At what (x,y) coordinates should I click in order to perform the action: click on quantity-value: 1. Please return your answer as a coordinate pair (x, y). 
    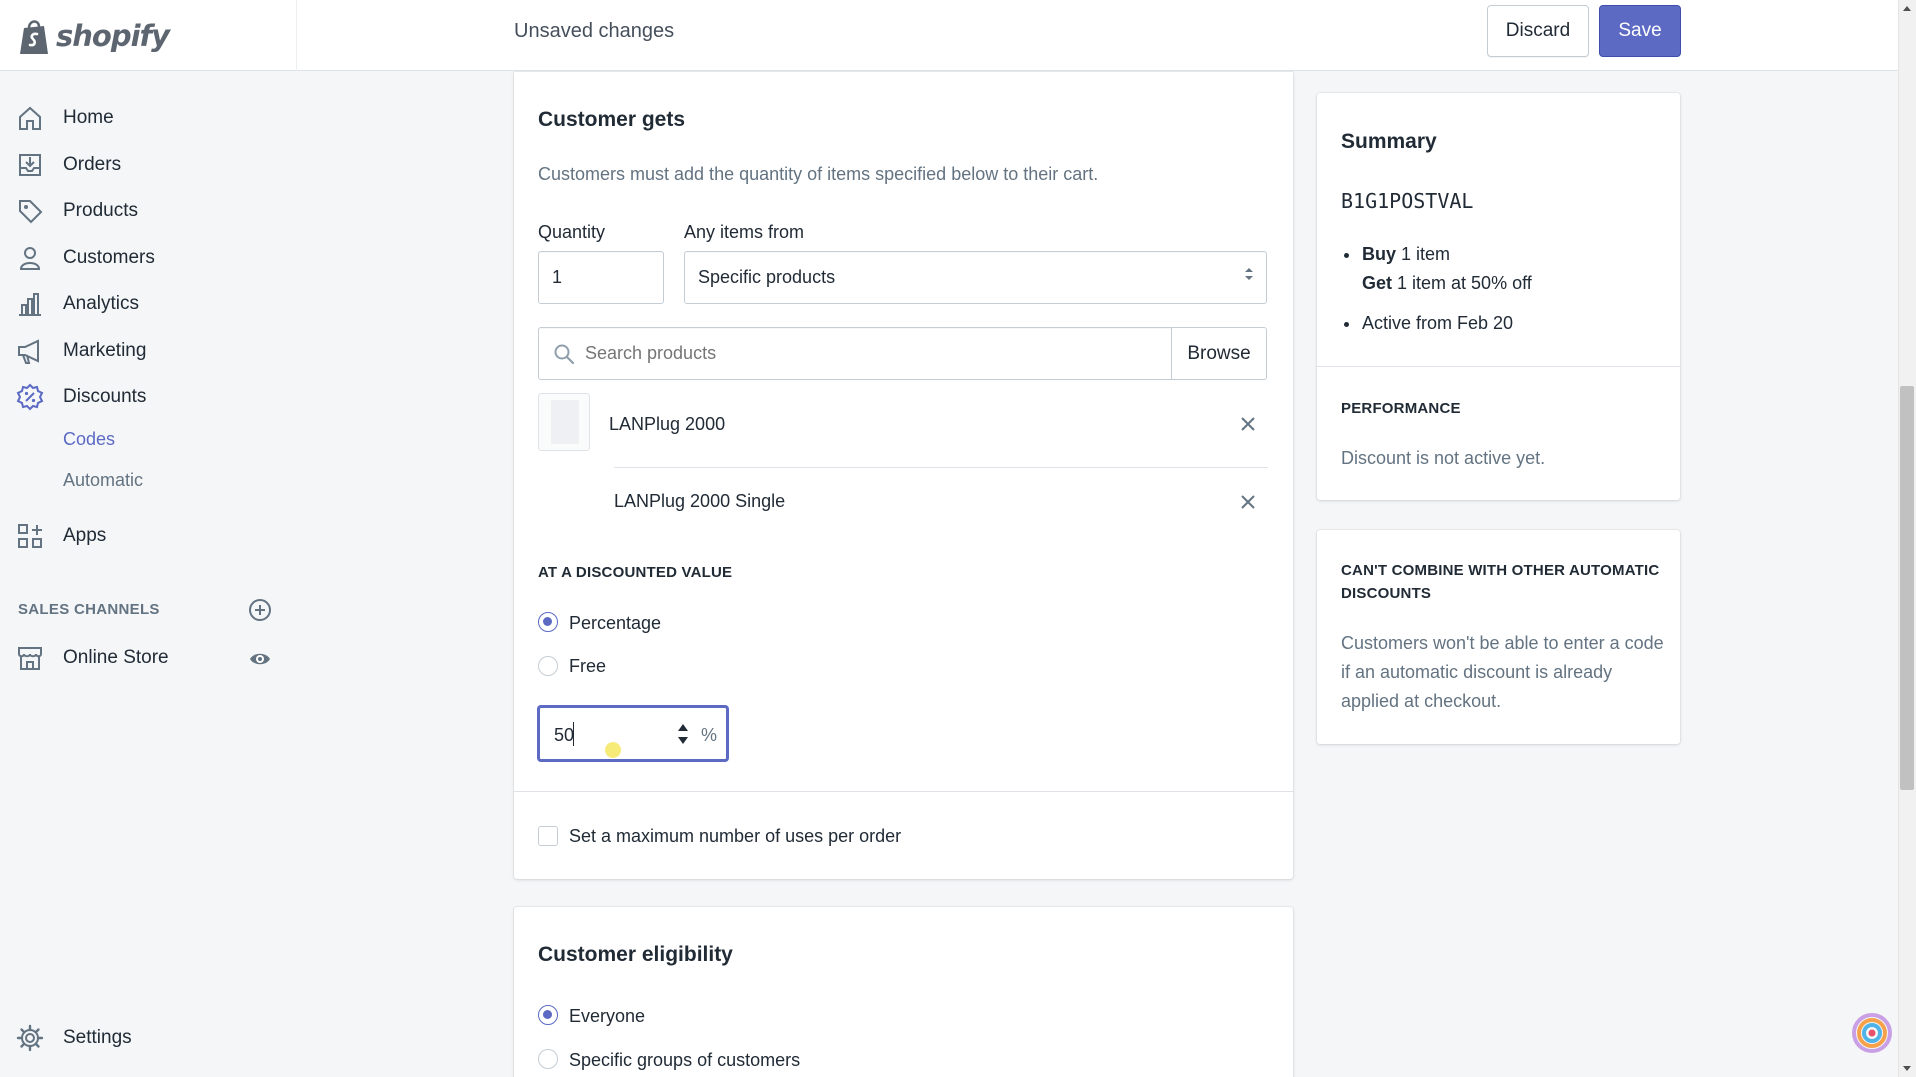
    Looking at the image, I should click on (557, 277).